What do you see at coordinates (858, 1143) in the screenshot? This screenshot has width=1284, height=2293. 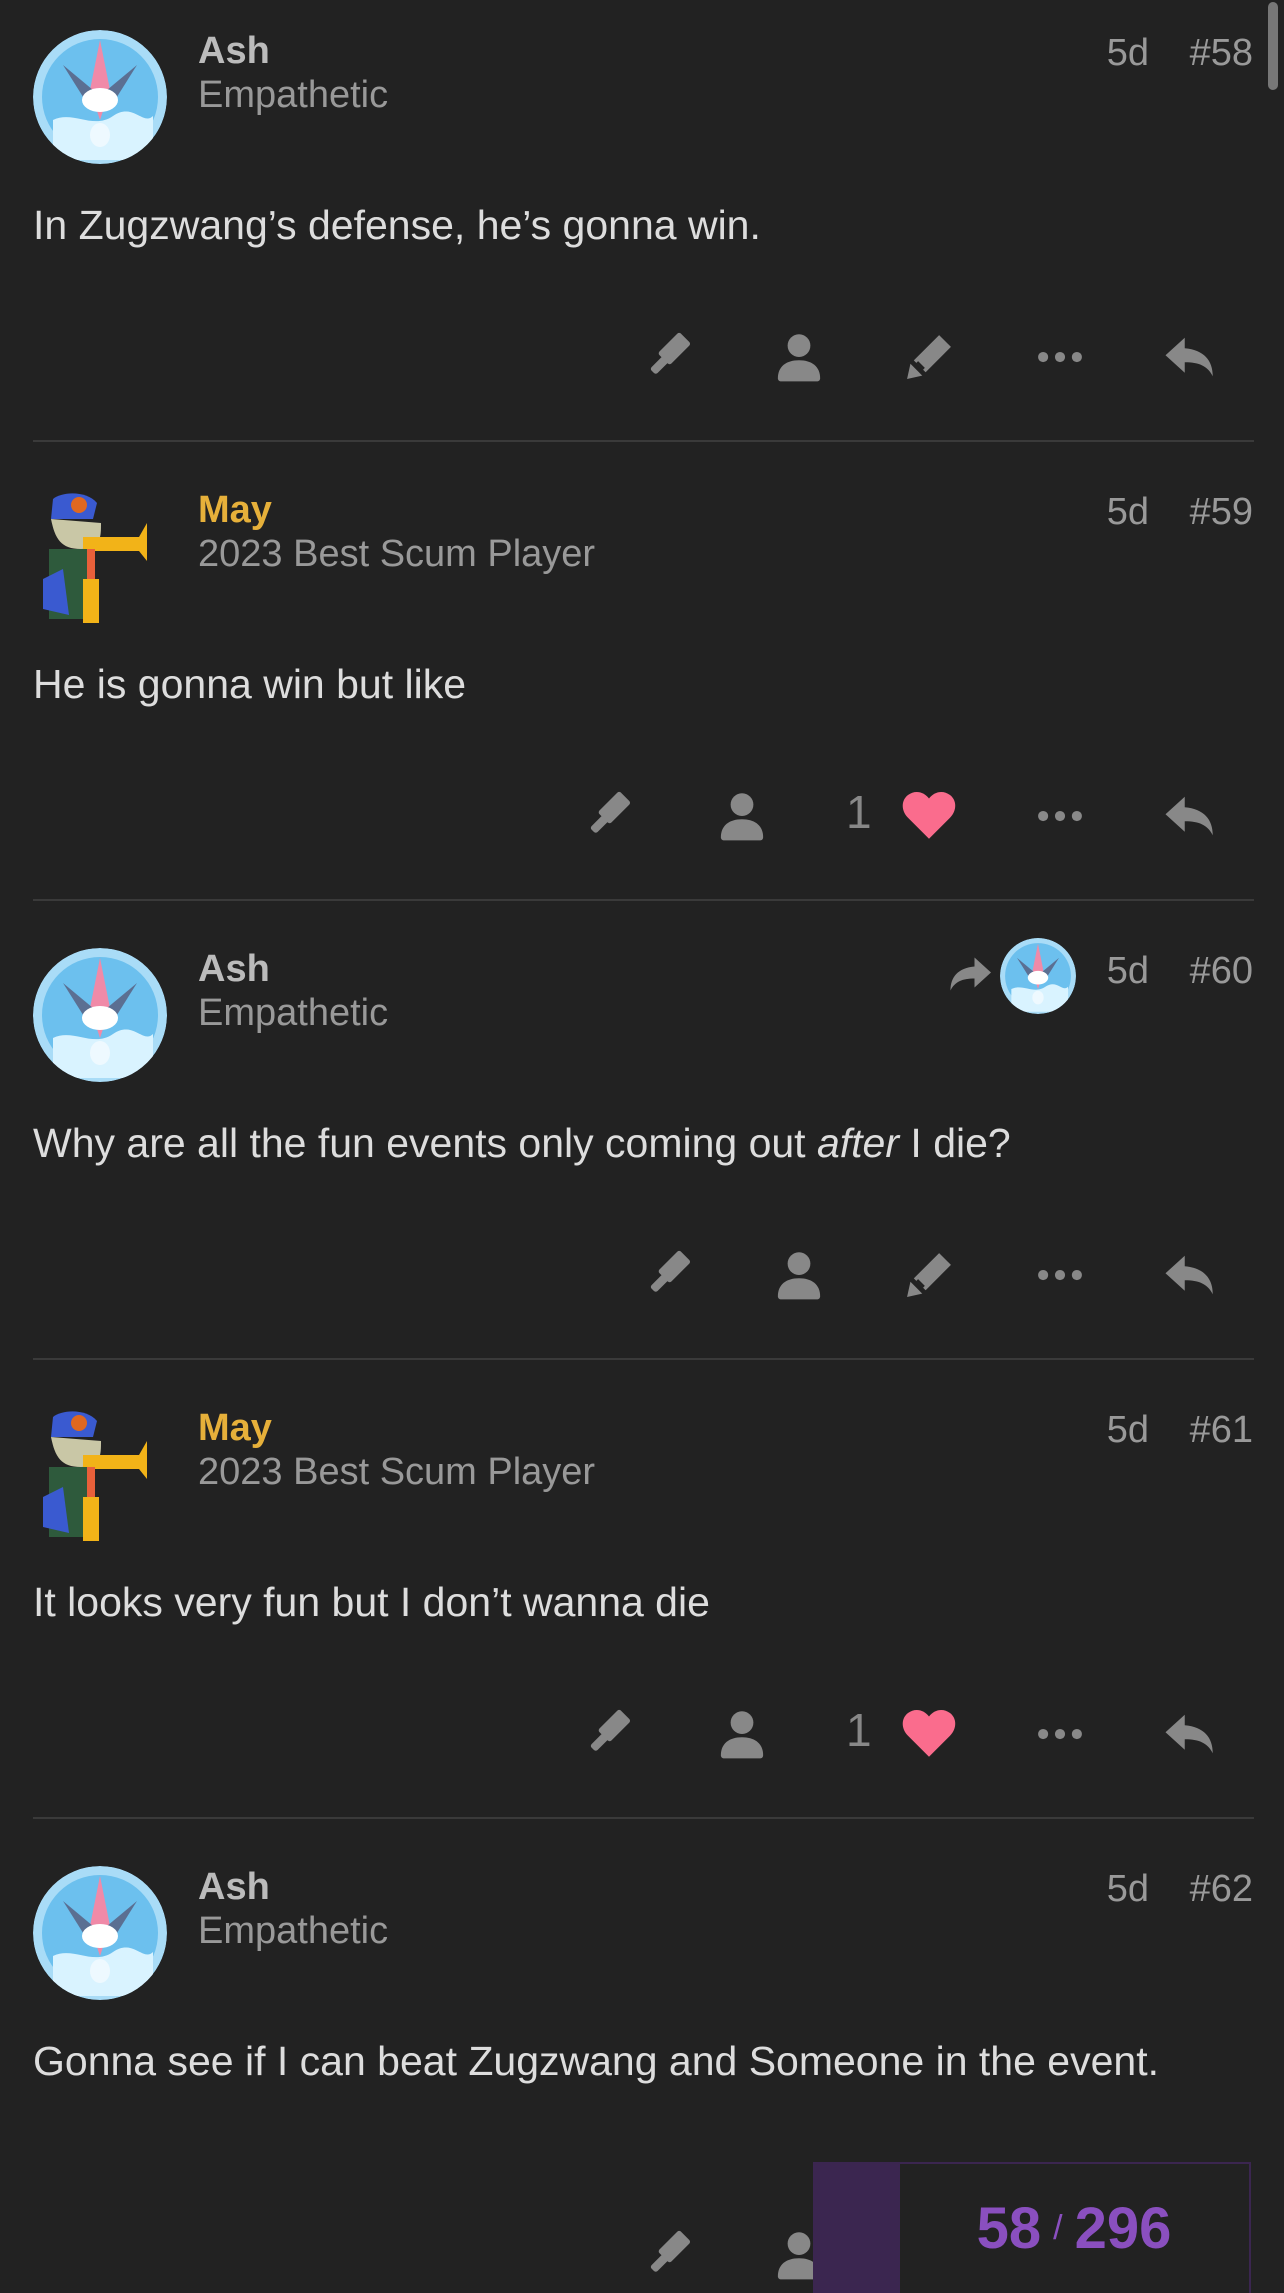 I see `post-body-emphasis: after` at bounding box center [858, 1143].